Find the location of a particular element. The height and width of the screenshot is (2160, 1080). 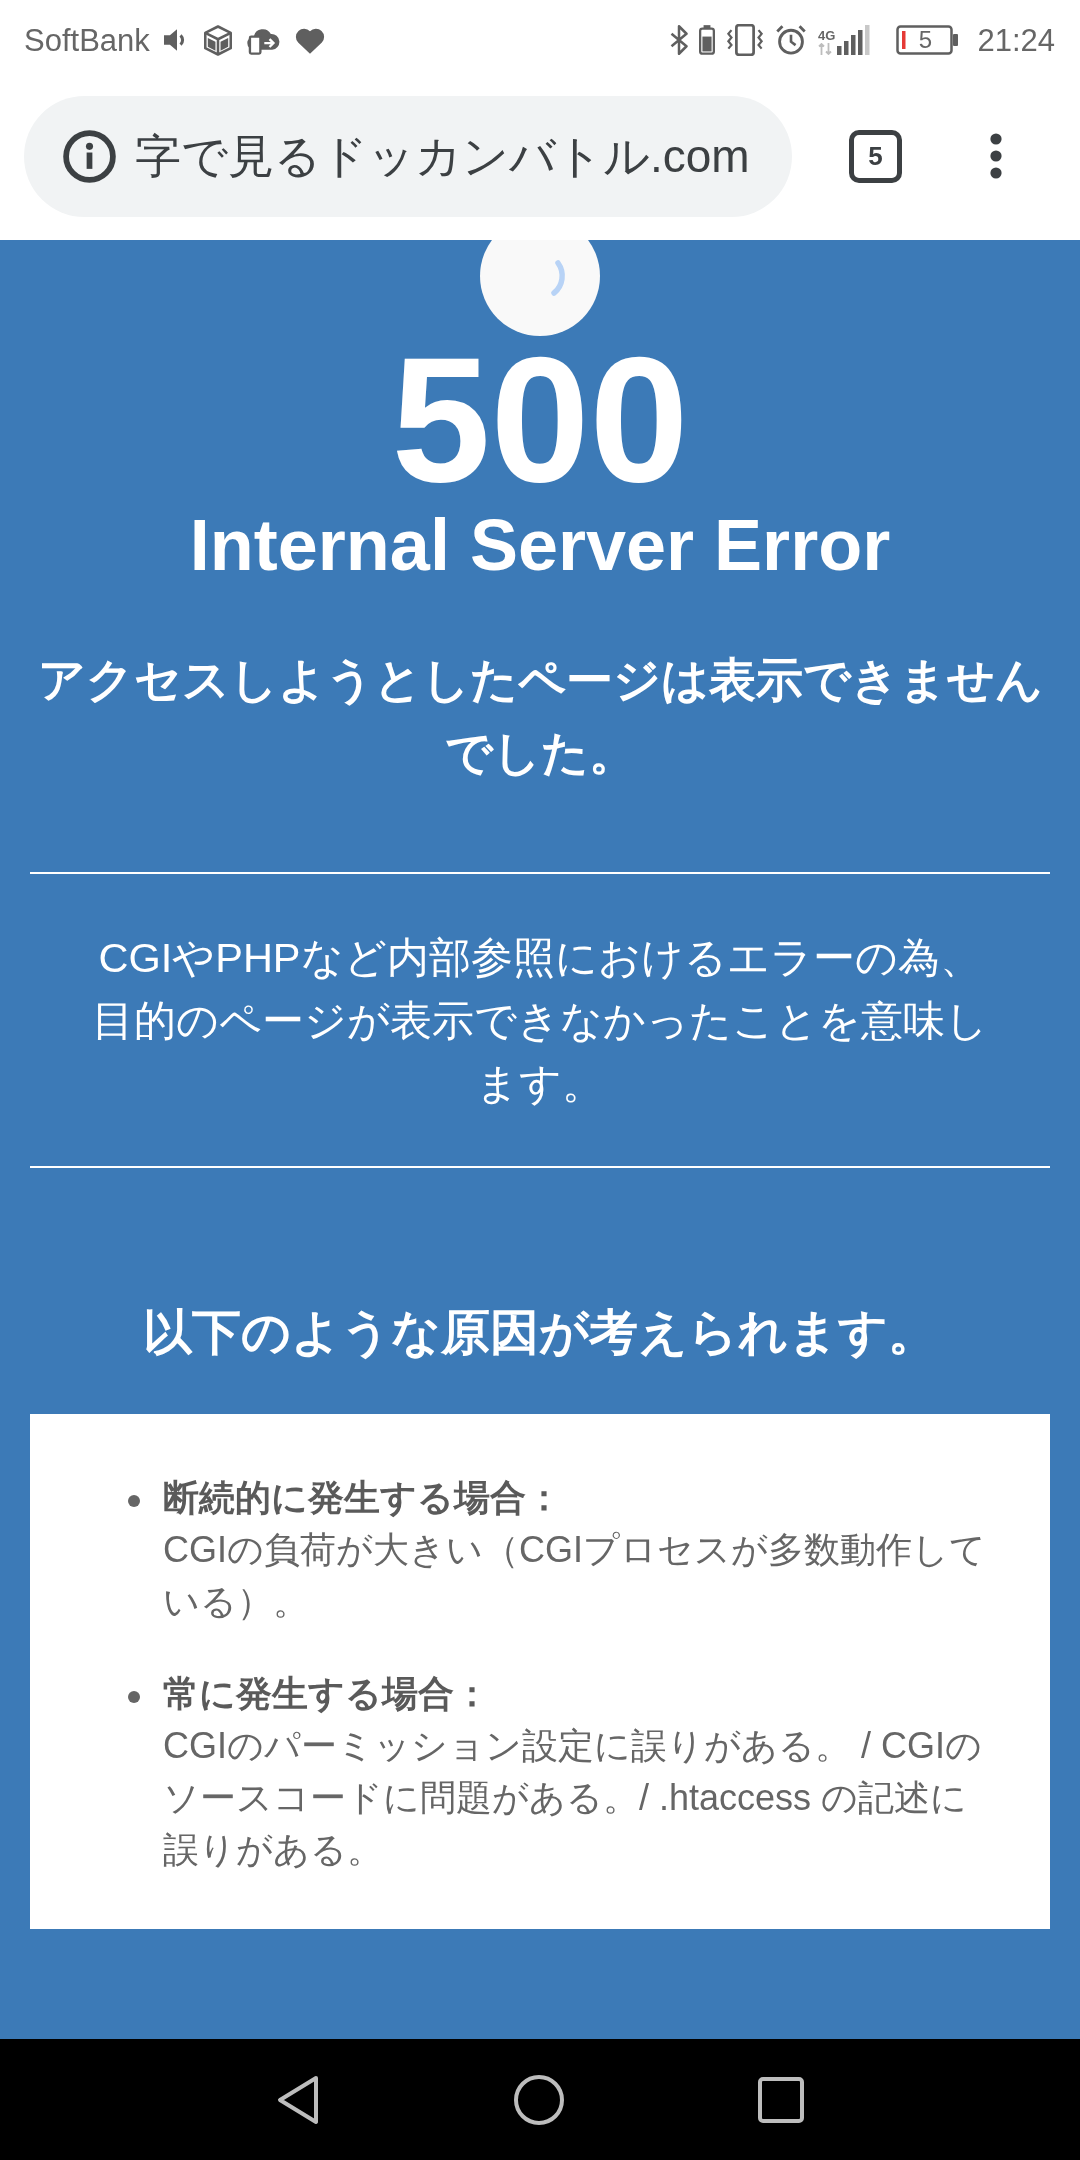

address-bar: 字で見るドッカンバトル.com is located at coordinates (408, 156).